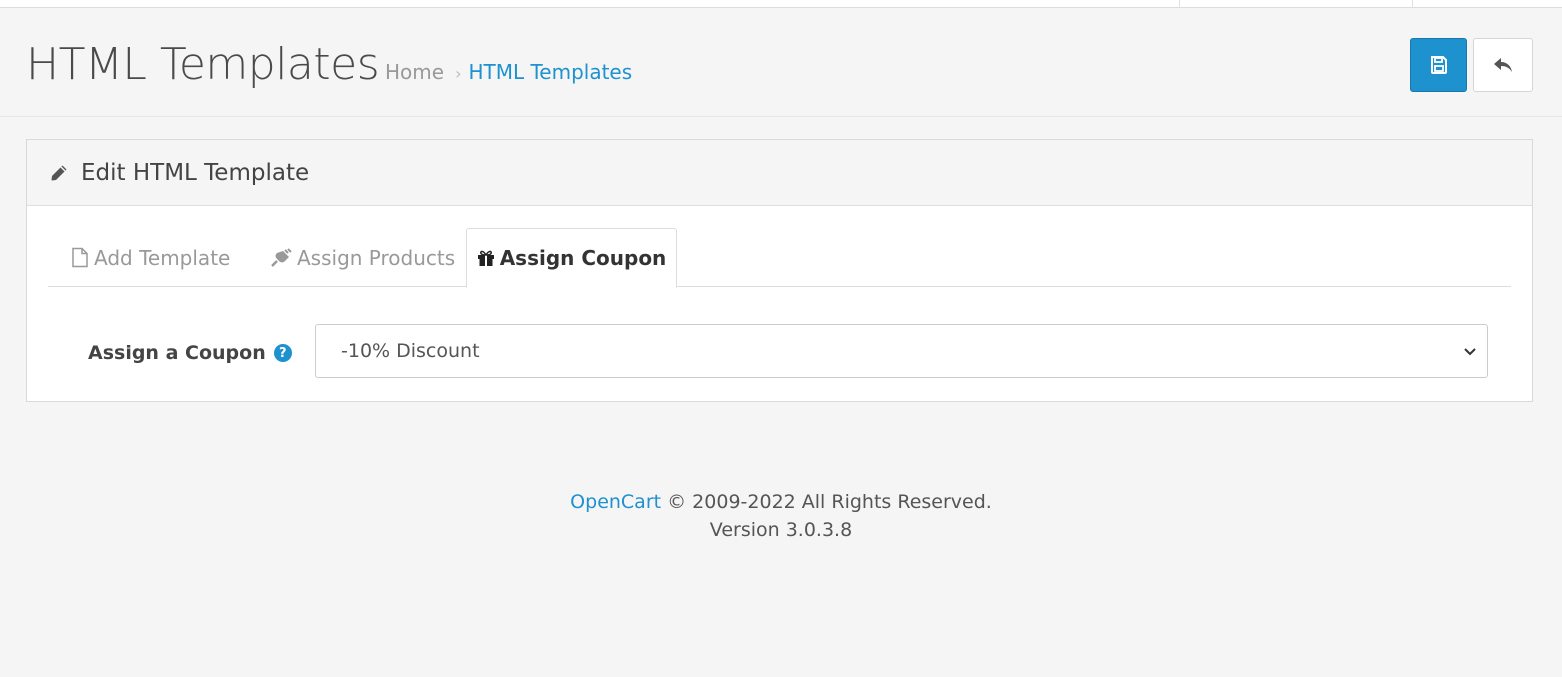  What do you see at coordinates (901, 351) in the screenshot?
I see `coupon-select: -10% Discount` at bounding box center [901, 351].